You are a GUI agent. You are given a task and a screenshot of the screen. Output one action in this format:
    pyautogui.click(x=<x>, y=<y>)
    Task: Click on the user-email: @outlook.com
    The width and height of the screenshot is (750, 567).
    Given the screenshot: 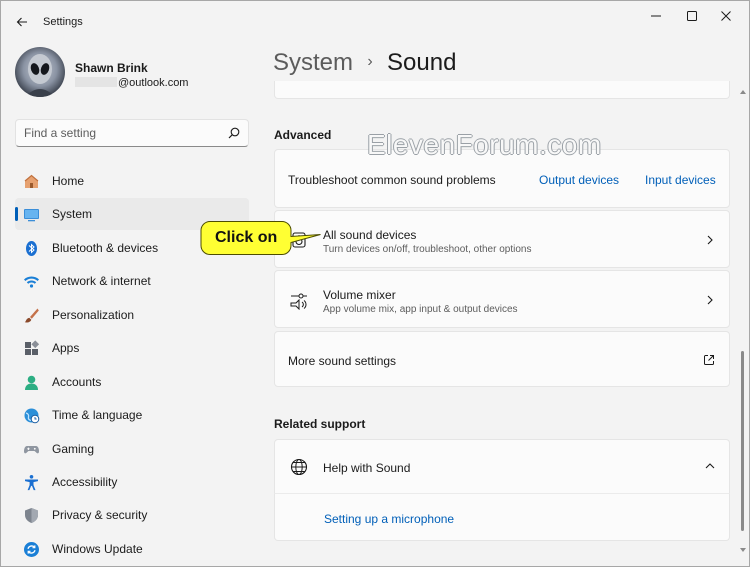 What is the action you would take?
    pyautogui.click(x=131, y=83)
    